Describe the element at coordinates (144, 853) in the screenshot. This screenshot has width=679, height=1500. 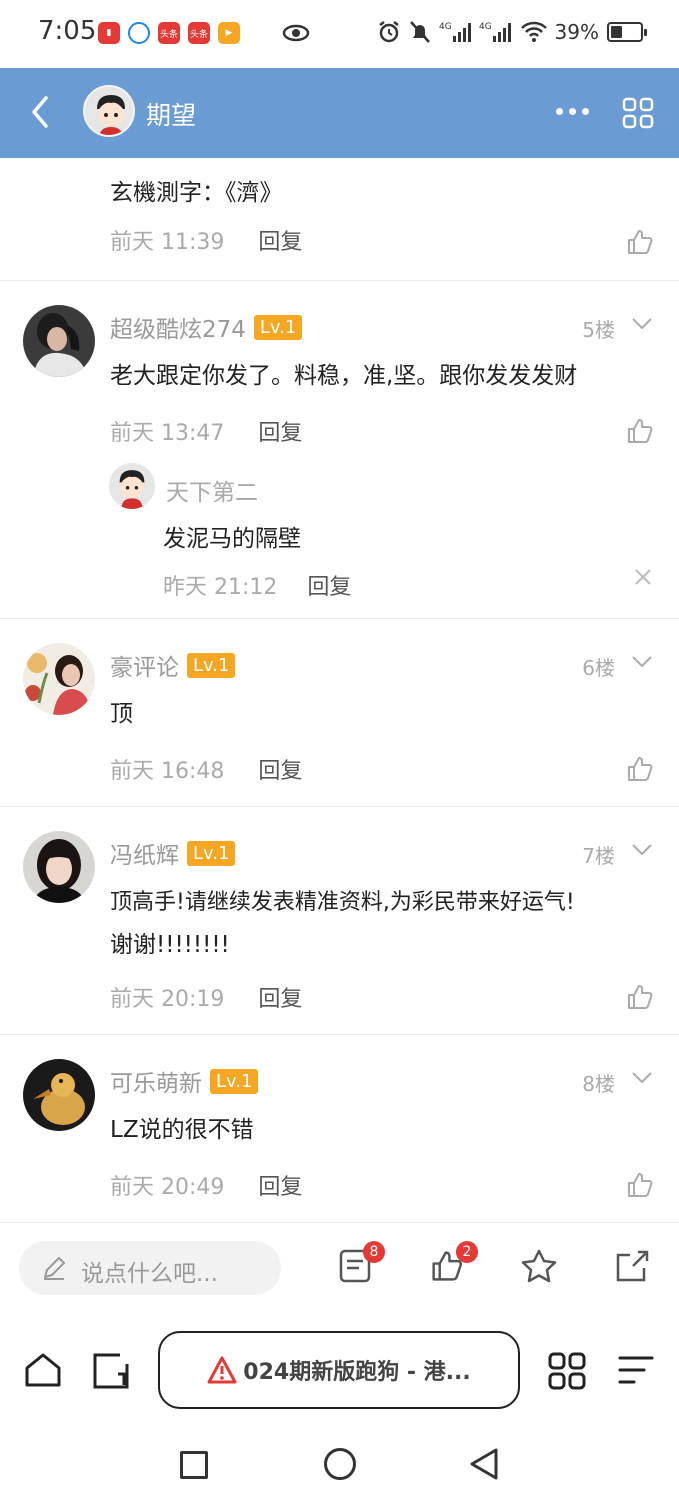
I see `username-text: 冯纸辉` at that location.